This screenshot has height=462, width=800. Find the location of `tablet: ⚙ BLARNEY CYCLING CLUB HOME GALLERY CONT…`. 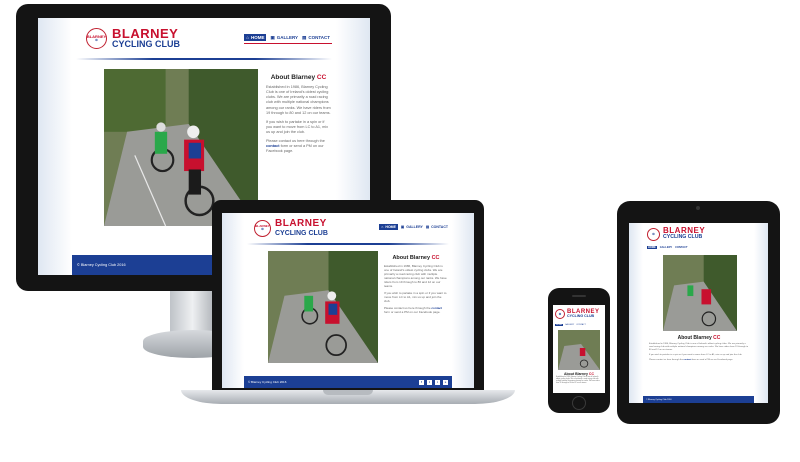

tablet: ⚙ BLARNEY CYCLING CLUB HOME GALLERY CONT… is located at coordinates (698, 312).